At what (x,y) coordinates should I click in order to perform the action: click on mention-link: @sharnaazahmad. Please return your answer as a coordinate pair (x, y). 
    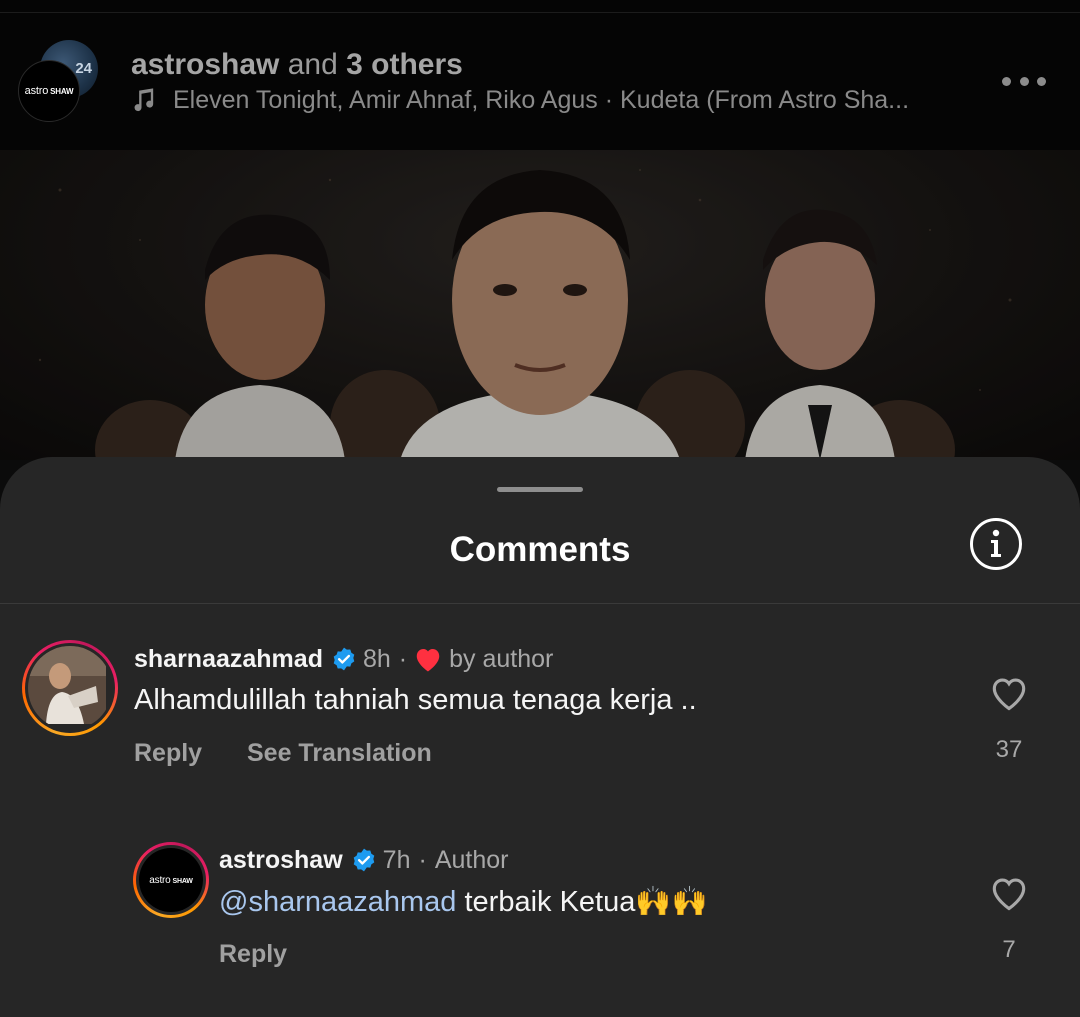
    Looking at the image, I should click on (337, 902).